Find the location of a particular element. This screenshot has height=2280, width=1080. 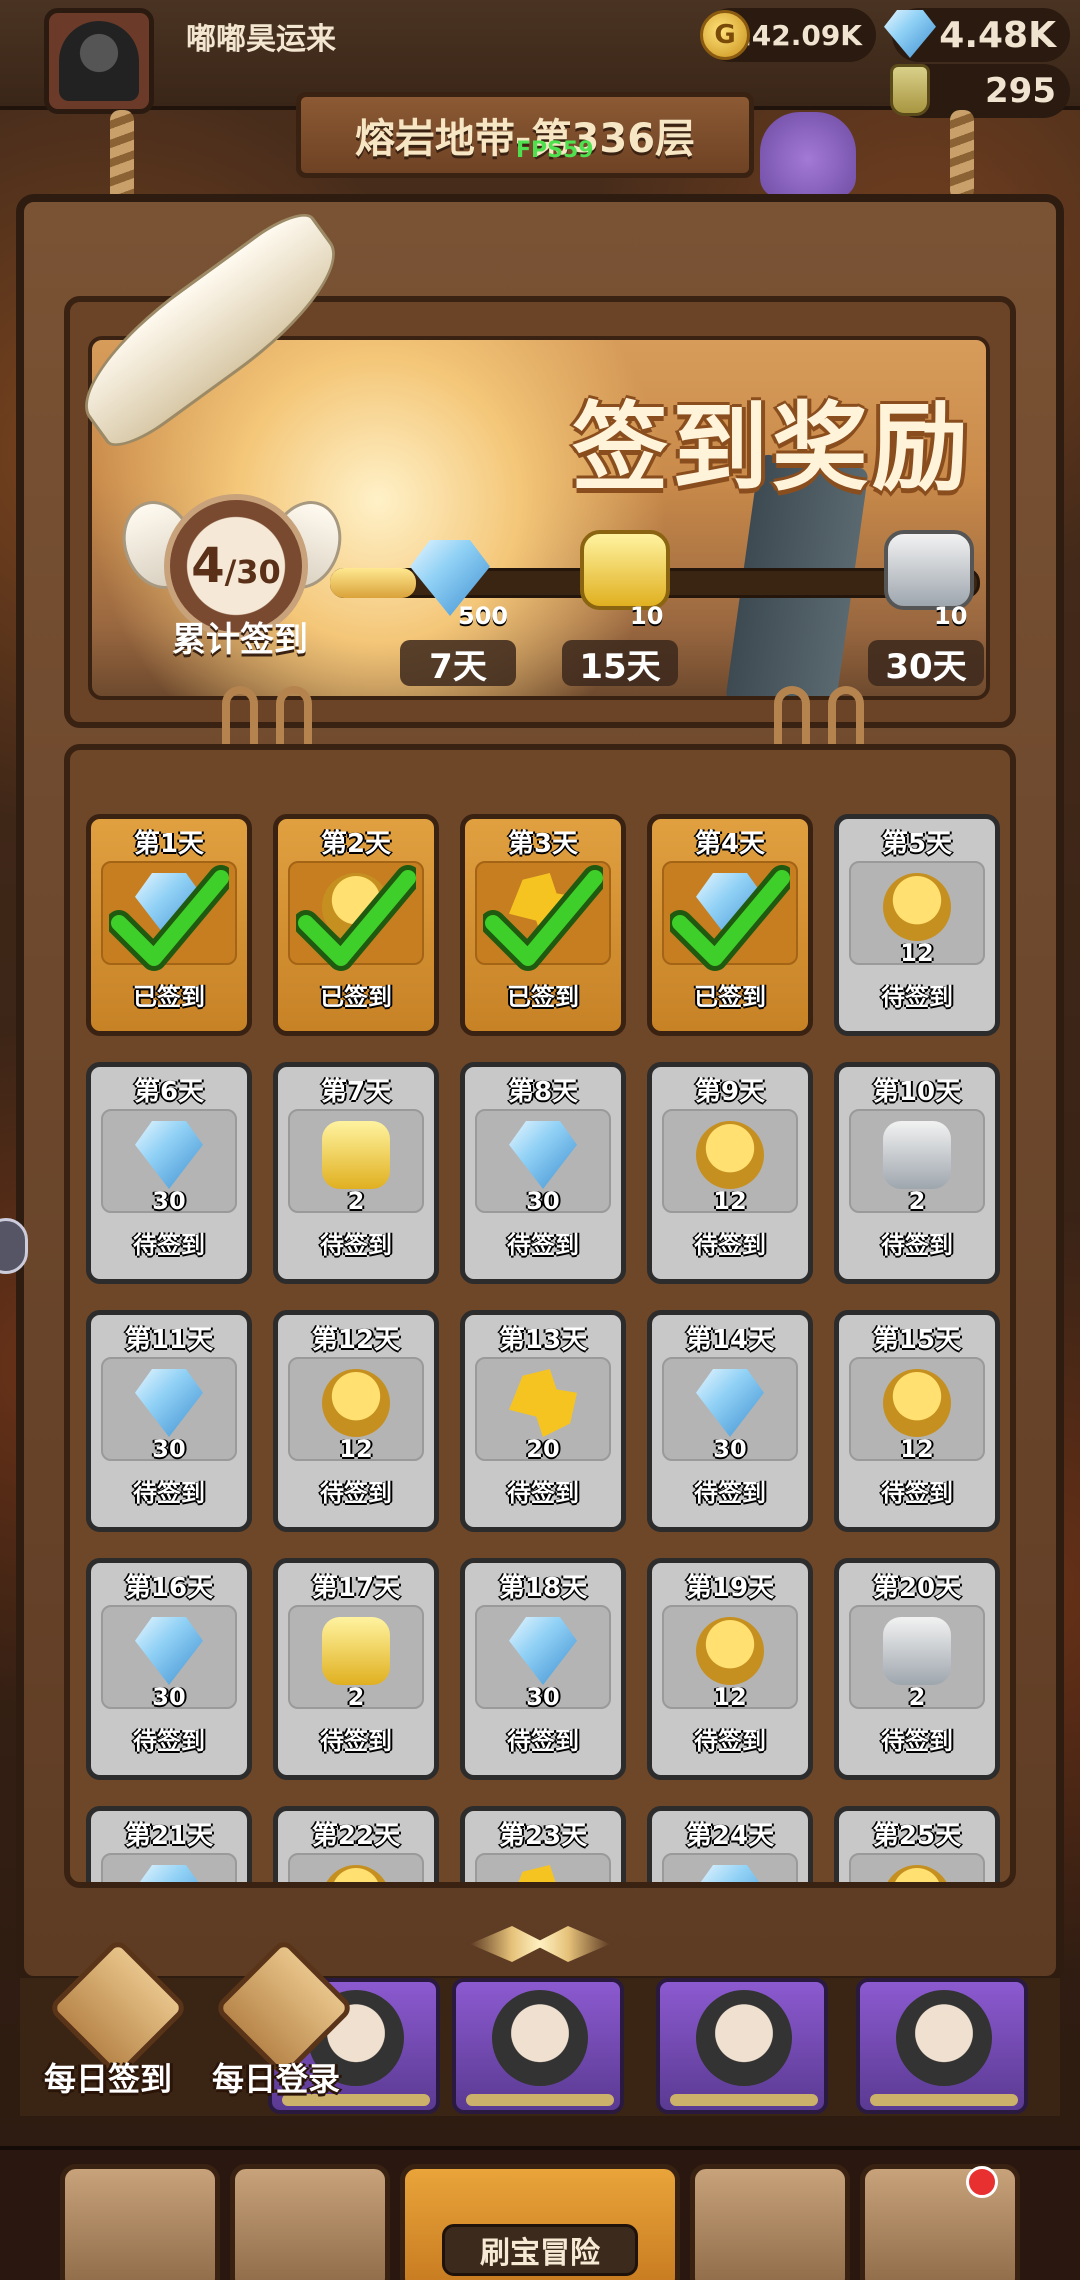

signin-title: 签到奖励 is located at coordinates (772, 448).